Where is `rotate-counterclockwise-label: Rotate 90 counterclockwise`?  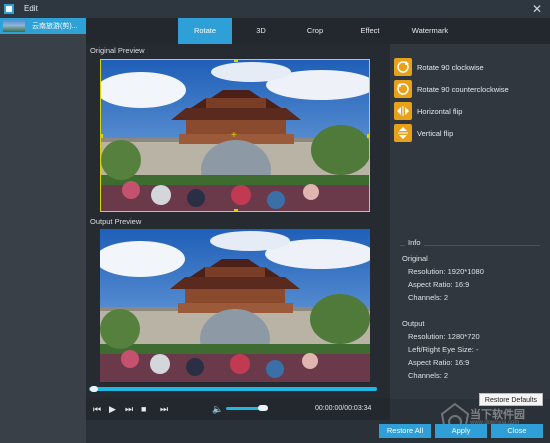
rotate-counterclockwise-label: Rotate 90 counterclockwise is located at coordinates (463, 89).